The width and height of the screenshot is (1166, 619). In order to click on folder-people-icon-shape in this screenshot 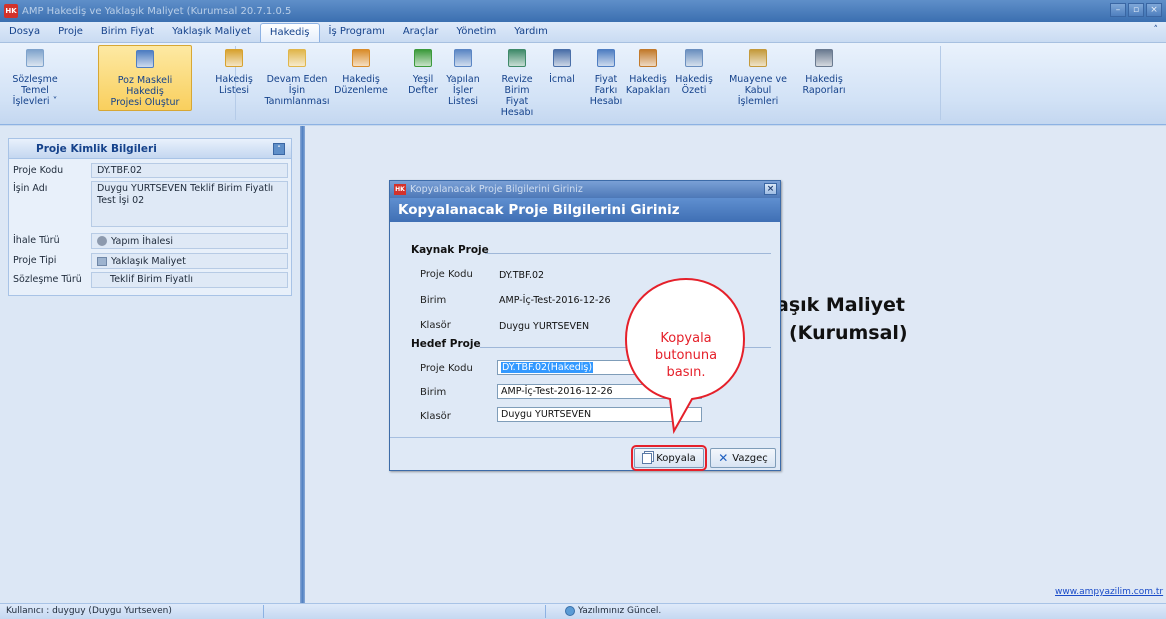, I will do `click(234, 58)`.